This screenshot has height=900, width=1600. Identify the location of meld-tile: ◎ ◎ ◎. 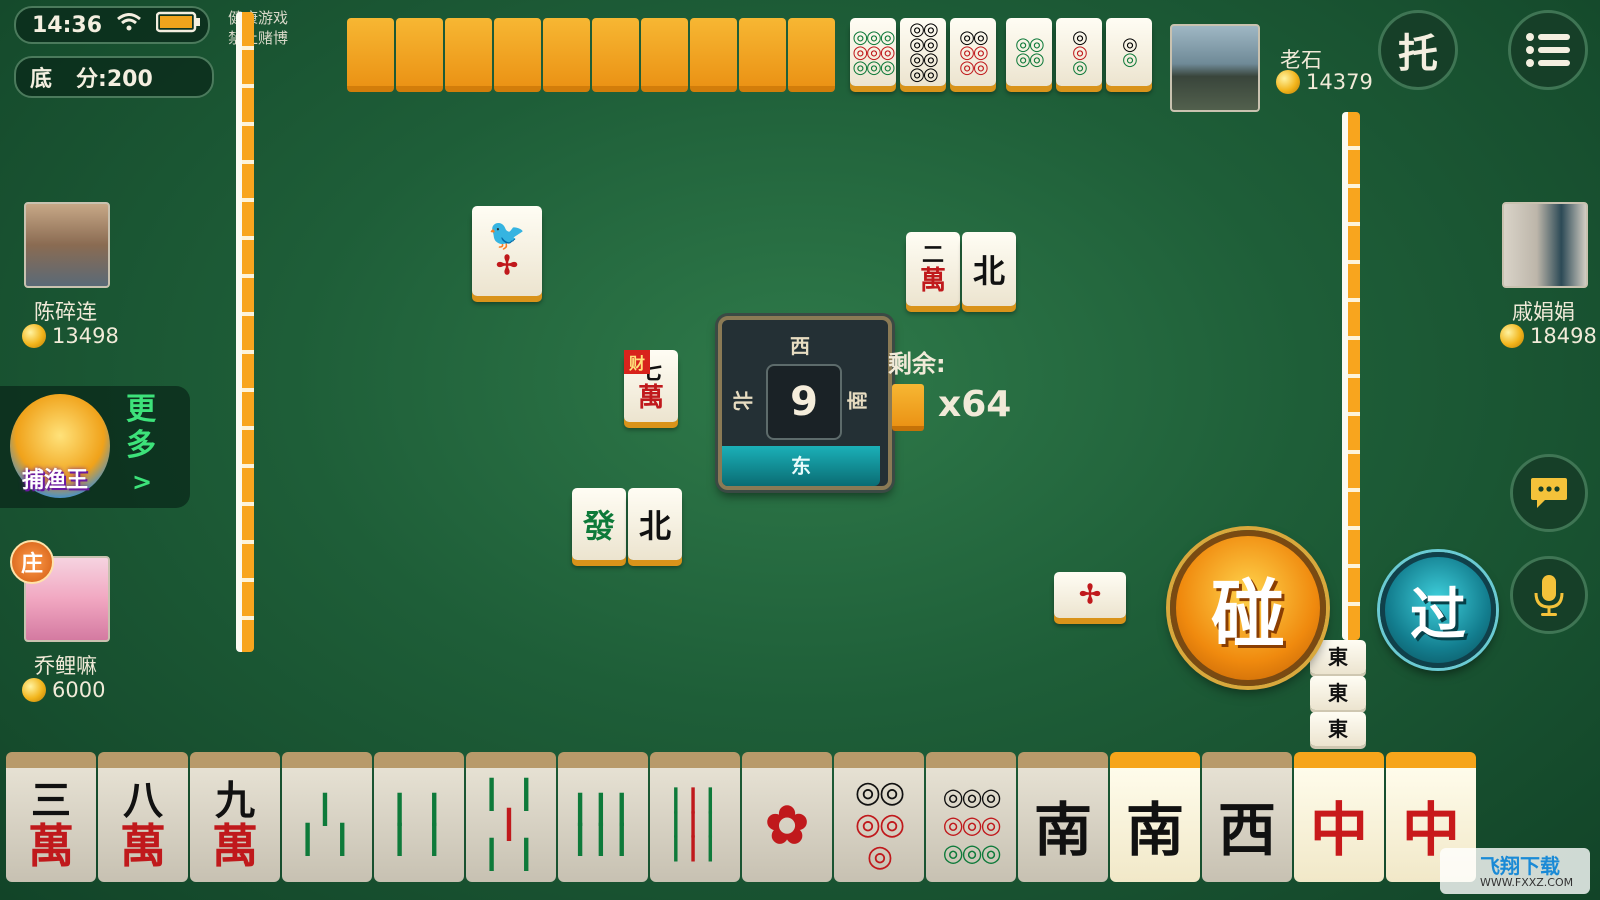
(1079, 52).